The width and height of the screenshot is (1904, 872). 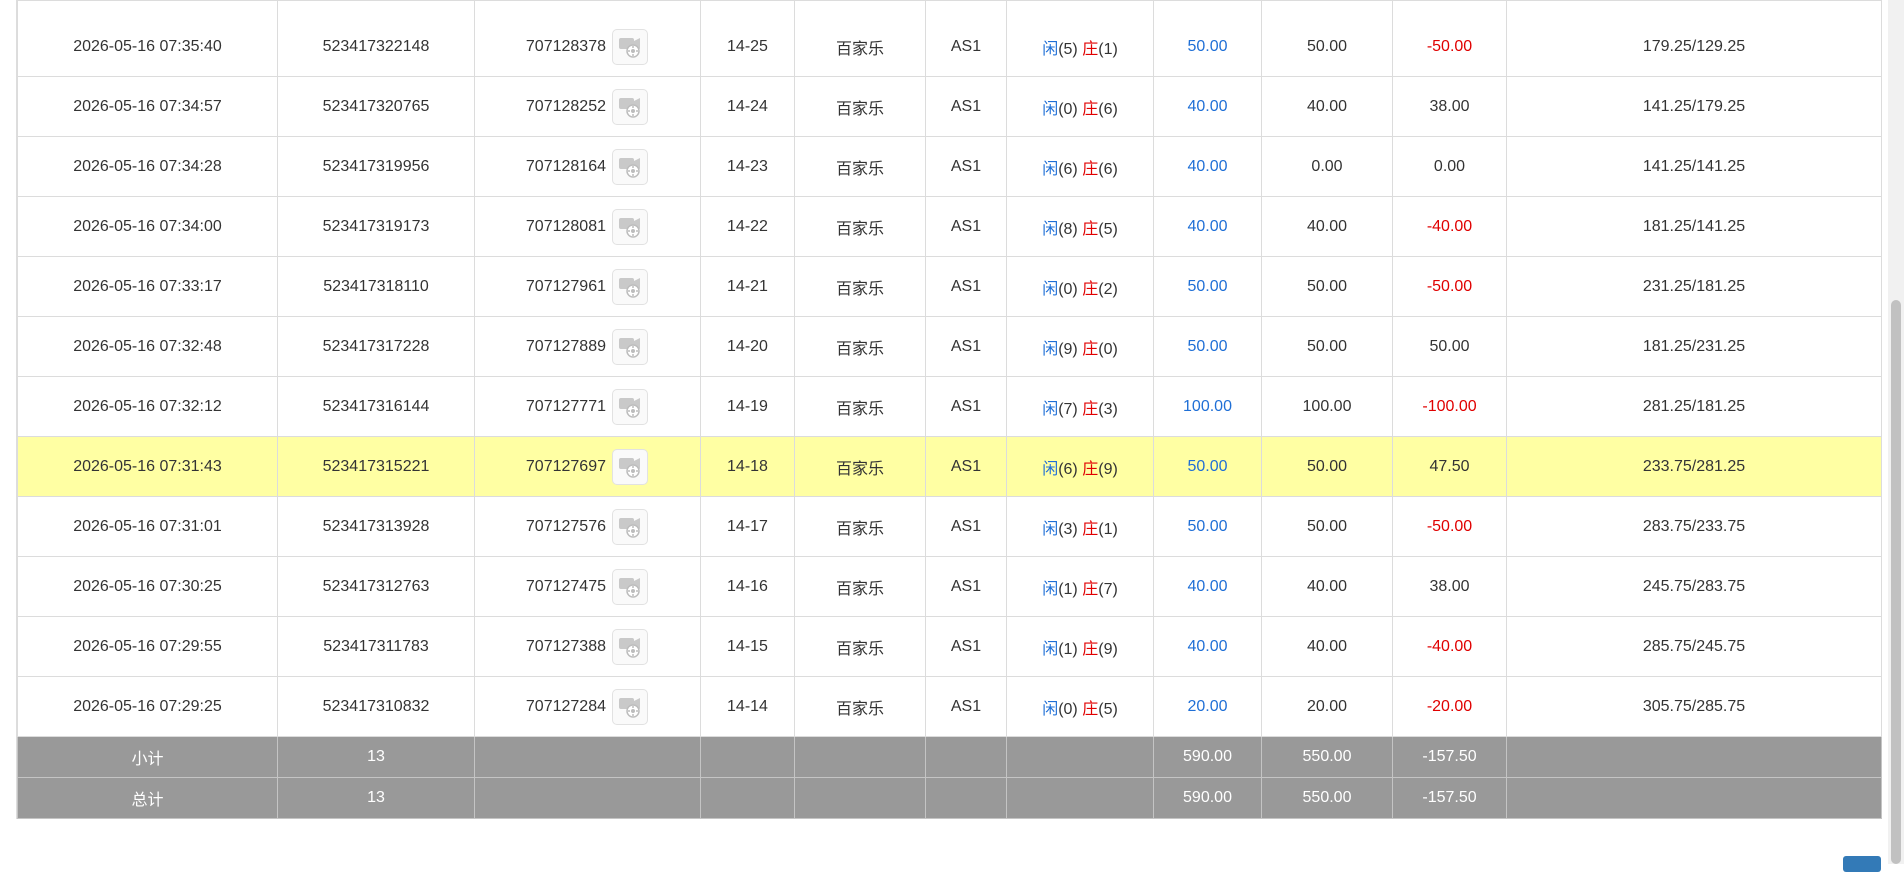 I want to click on result-cell: 闲(0) 庄(5), so click(x=1080, y=706).